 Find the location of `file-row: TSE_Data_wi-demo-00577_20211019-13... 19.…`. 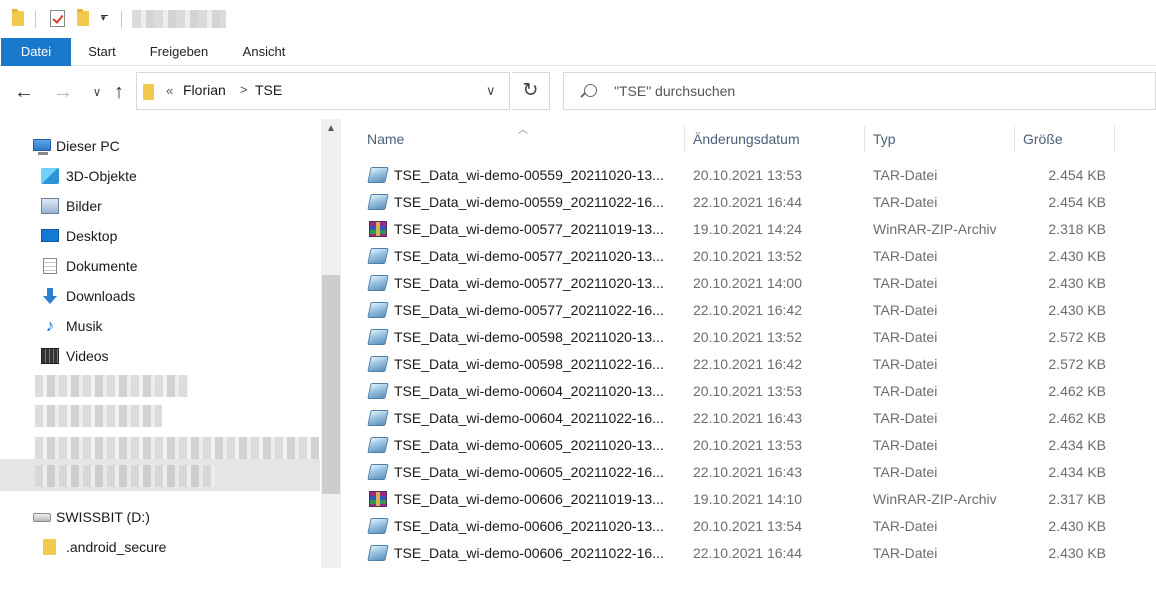

file-row: TSE_Data_wi-demo-00577_20211019-13... 19.… is located at coordinates (748, 229).